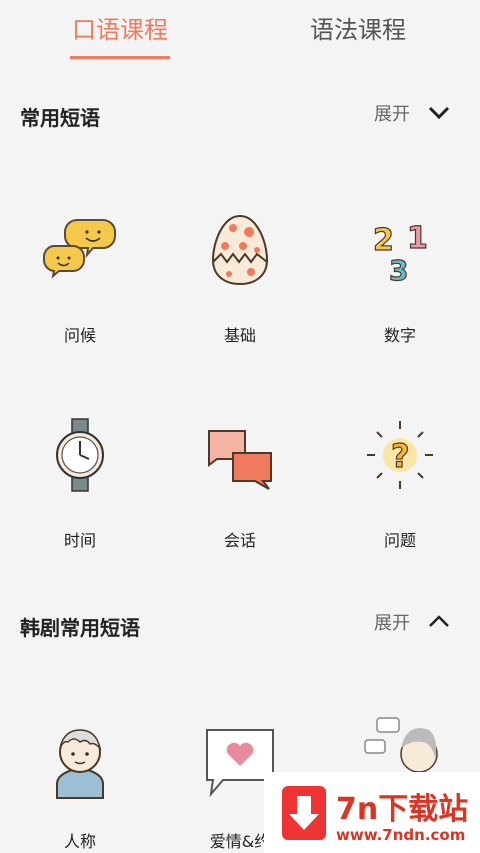  I want to click on watermark-title: 7n下载站, so click(402, 809).